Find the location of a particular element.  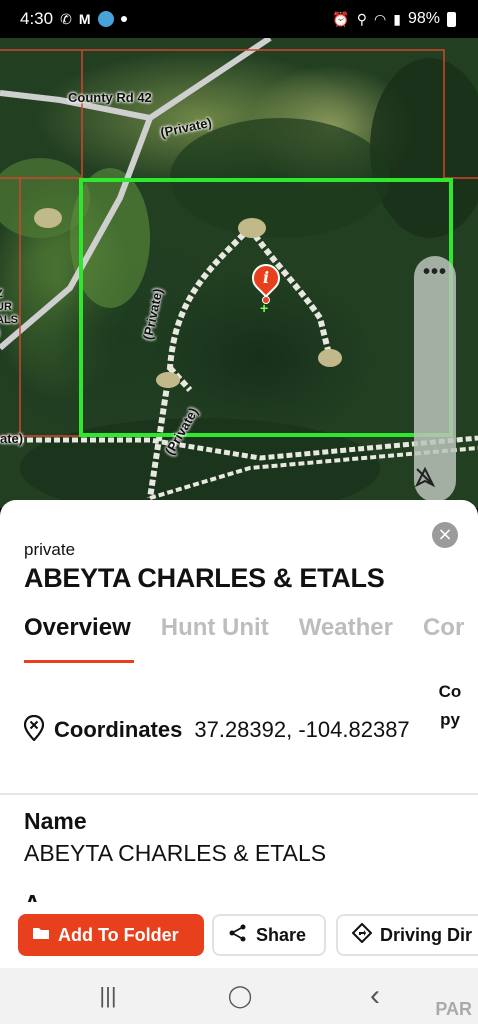

info-icon: i is located at coordinates (266, 277).